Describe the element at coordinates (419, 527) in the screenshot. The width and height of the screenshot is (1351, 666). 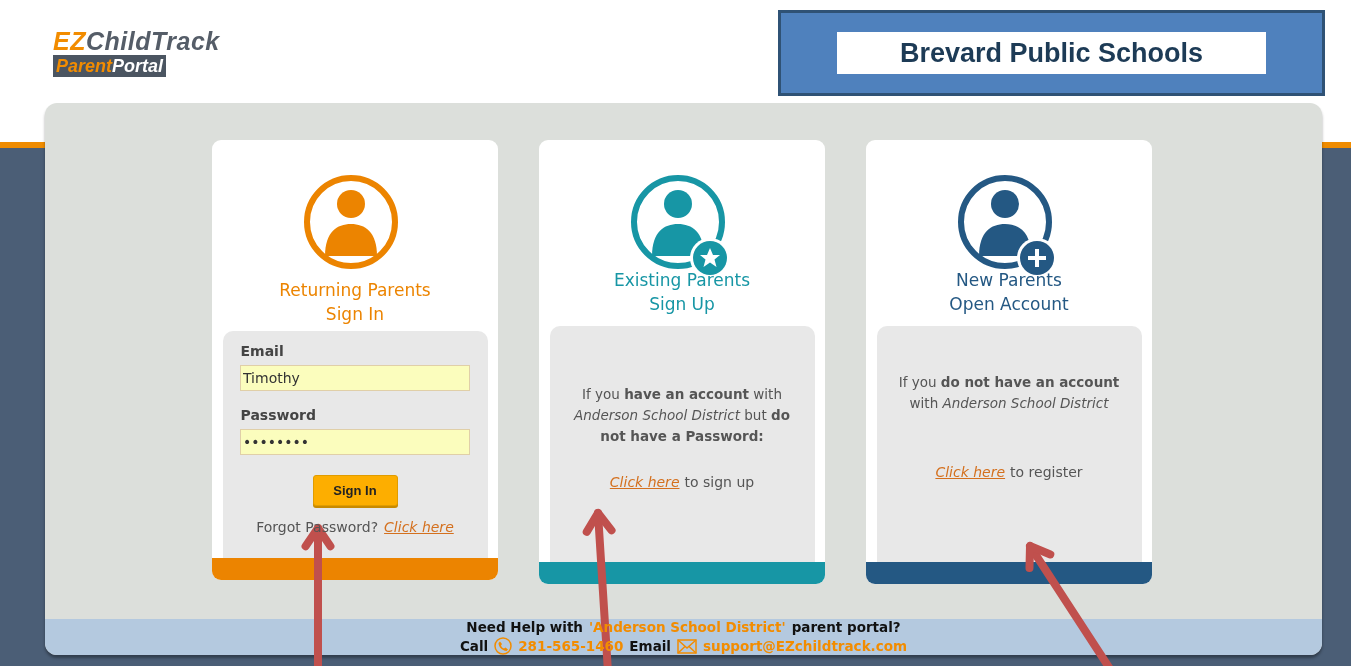
I see `forgot-password-link: Click here` at that location.